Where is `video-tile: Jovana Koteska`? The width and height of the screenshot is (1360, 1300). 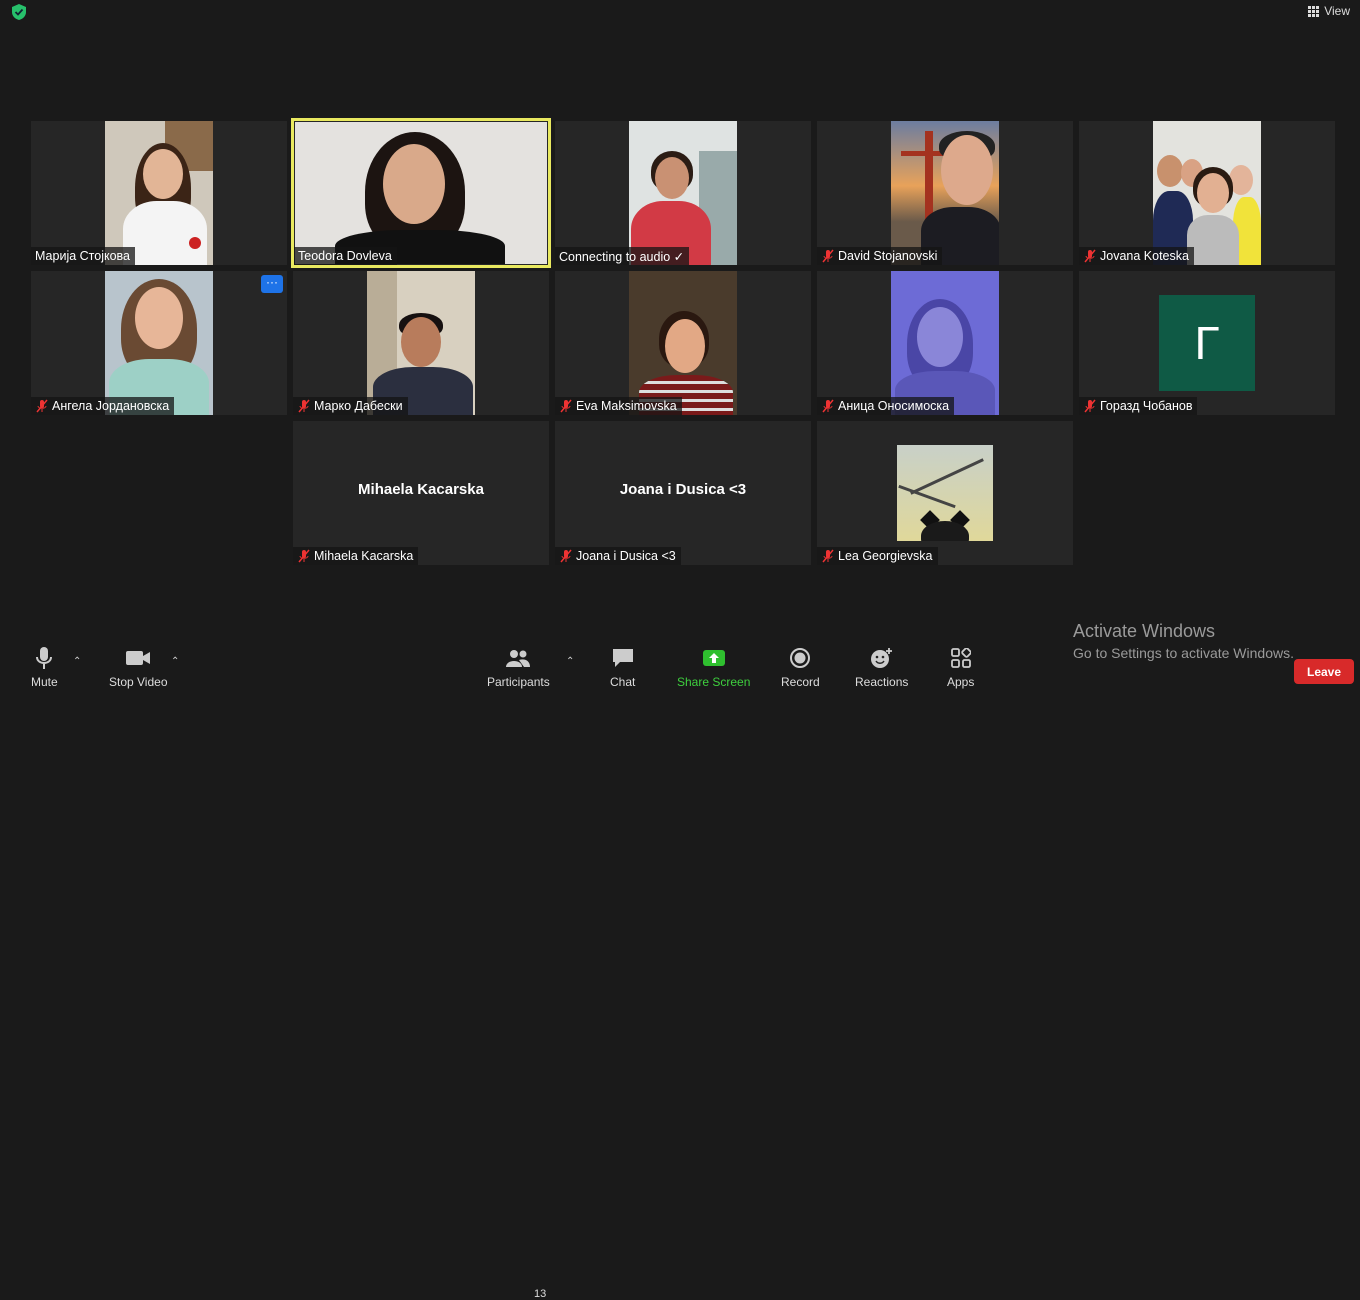
video-tile: Jovana Koteska is located at coordinates (1207, 193).